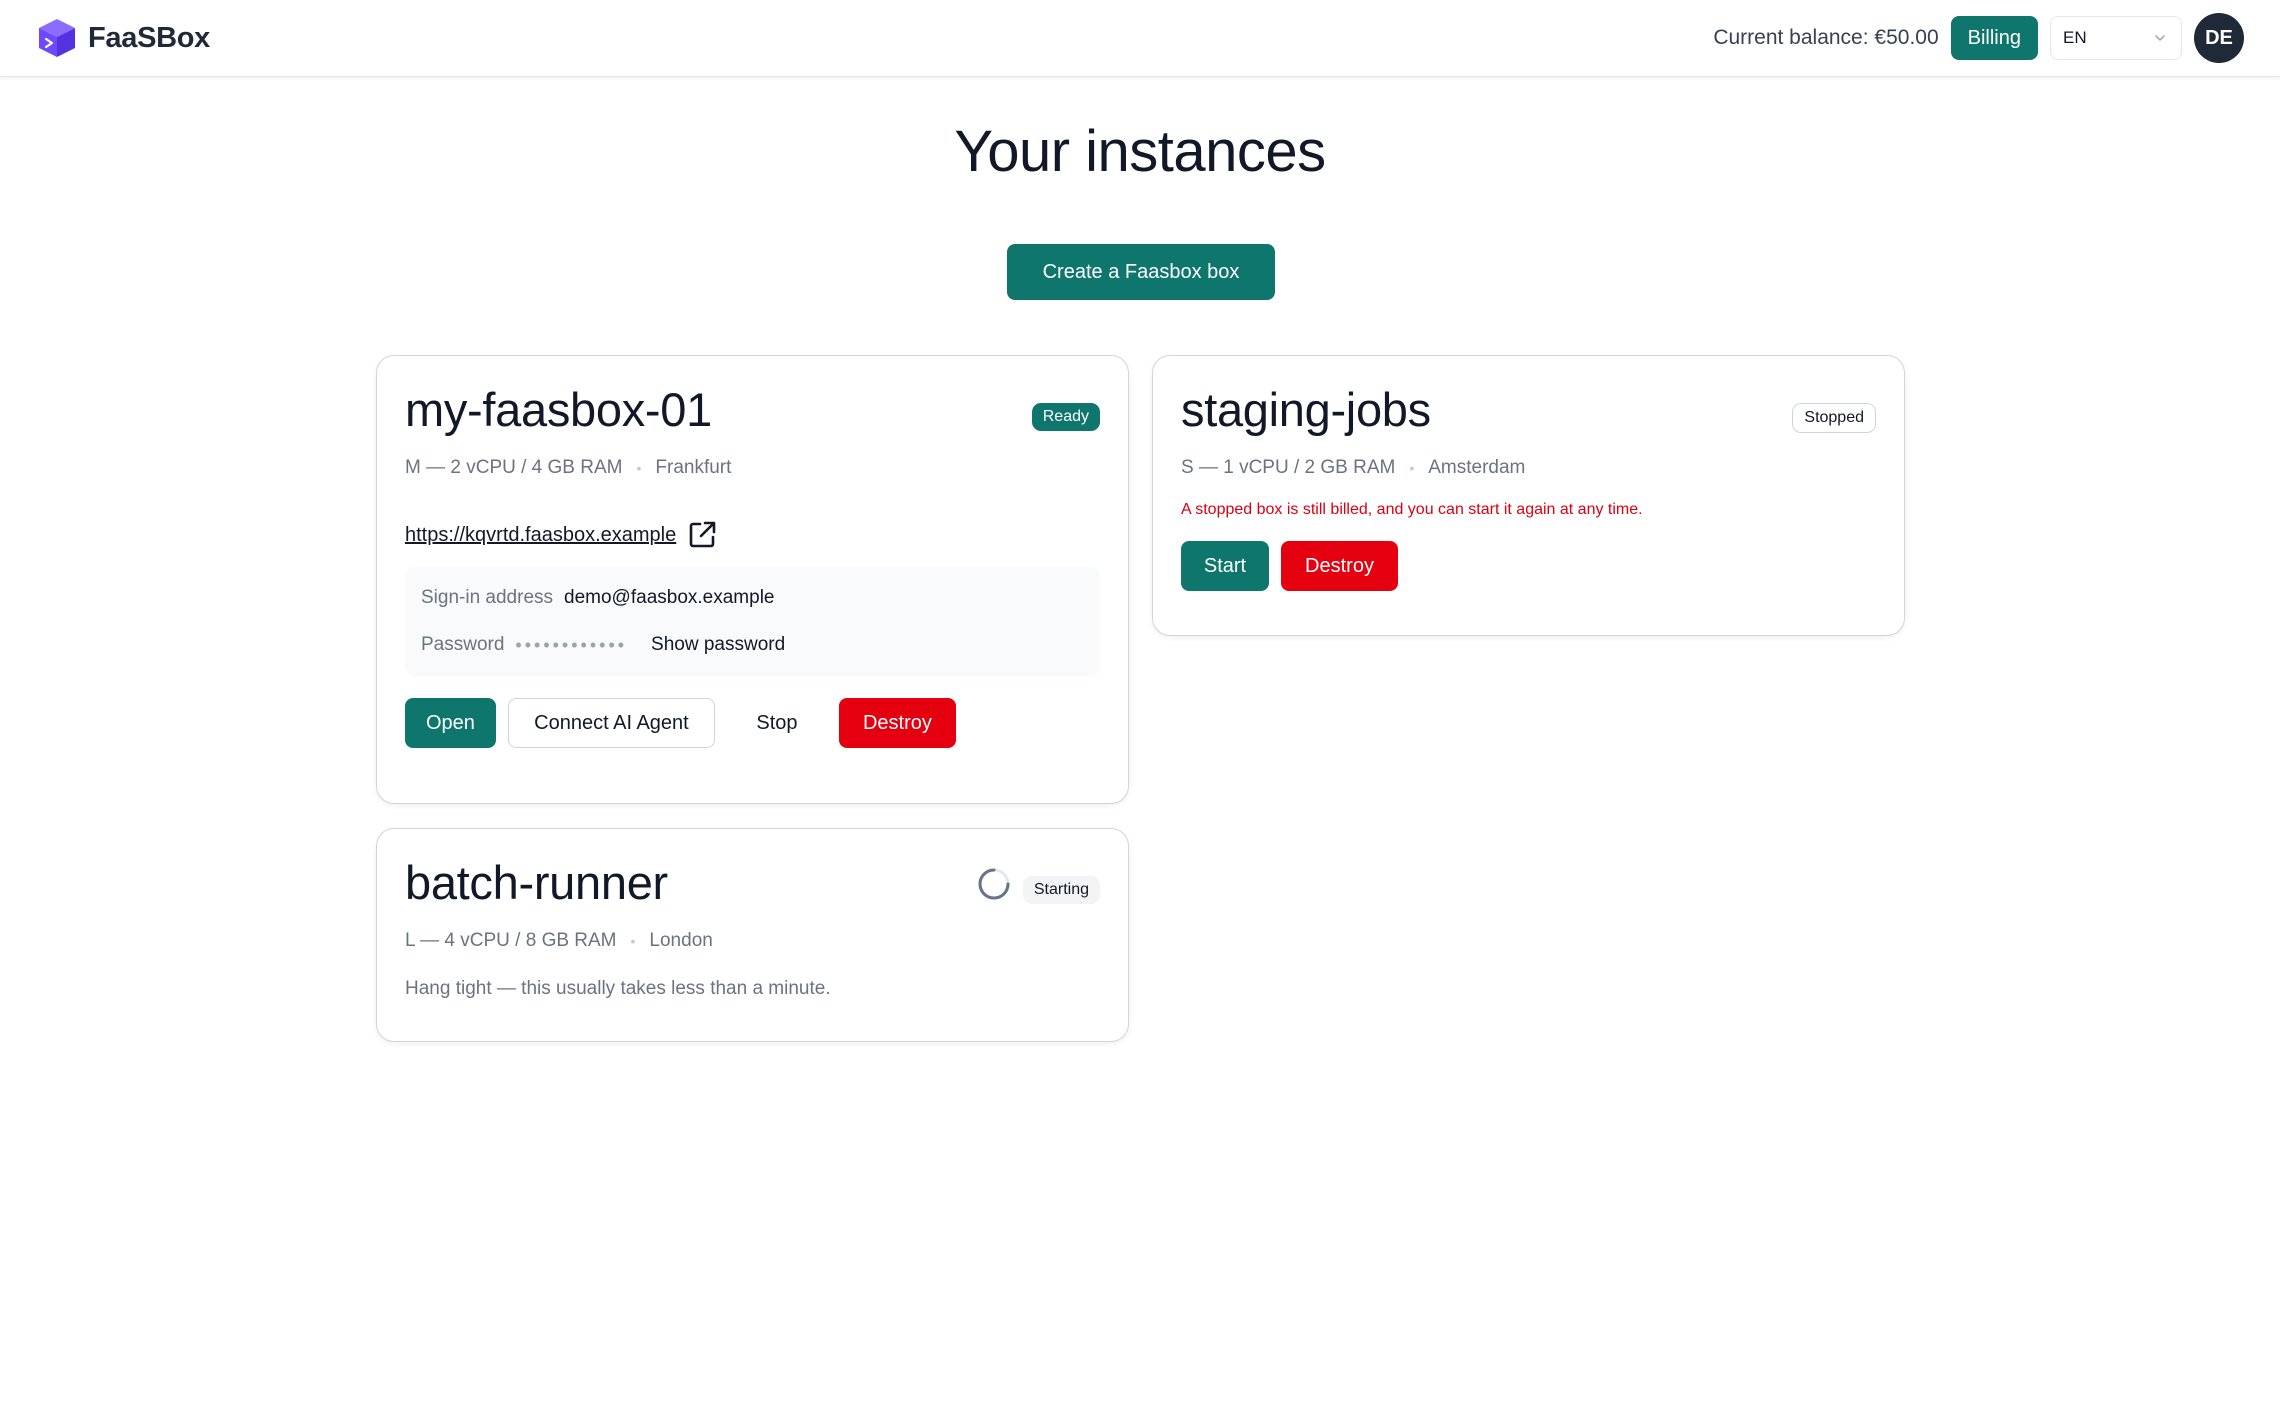 The image size is (2280, 1425). I want to click on instance-location: Amsterdam, so click(1477, 467).